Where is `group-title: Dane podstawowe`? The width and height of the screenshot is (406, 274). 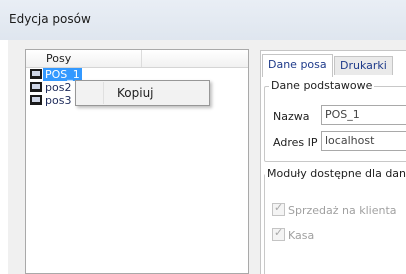
group-title: Dane podstawowe is located at coordinates (322, 85).